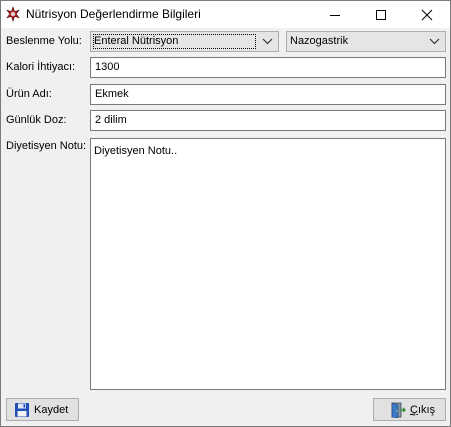 The image size is (451, 427). I want to click on feeding-type-select: Enteral Nütrisyon, so click(184, 41).